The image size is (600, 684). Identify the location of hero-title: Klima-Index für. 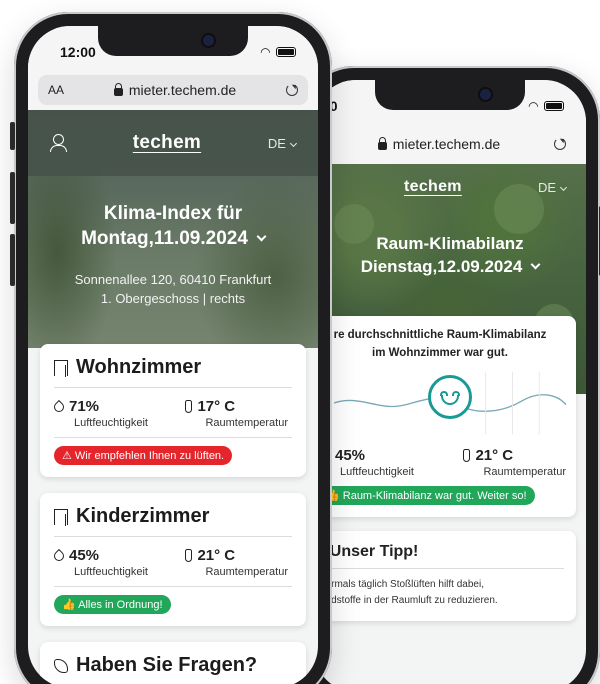
(173, 213).